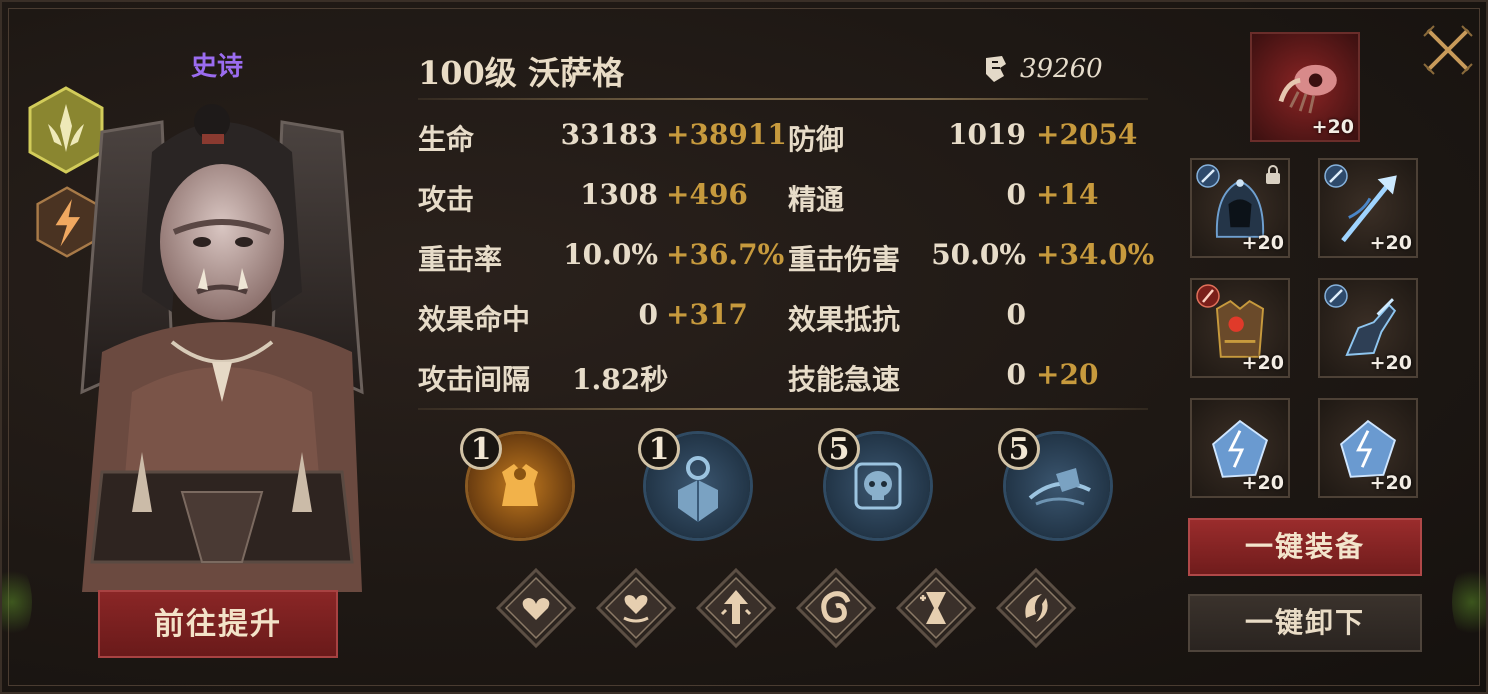  I want to click on power-fist-icon, so click(996, 69).